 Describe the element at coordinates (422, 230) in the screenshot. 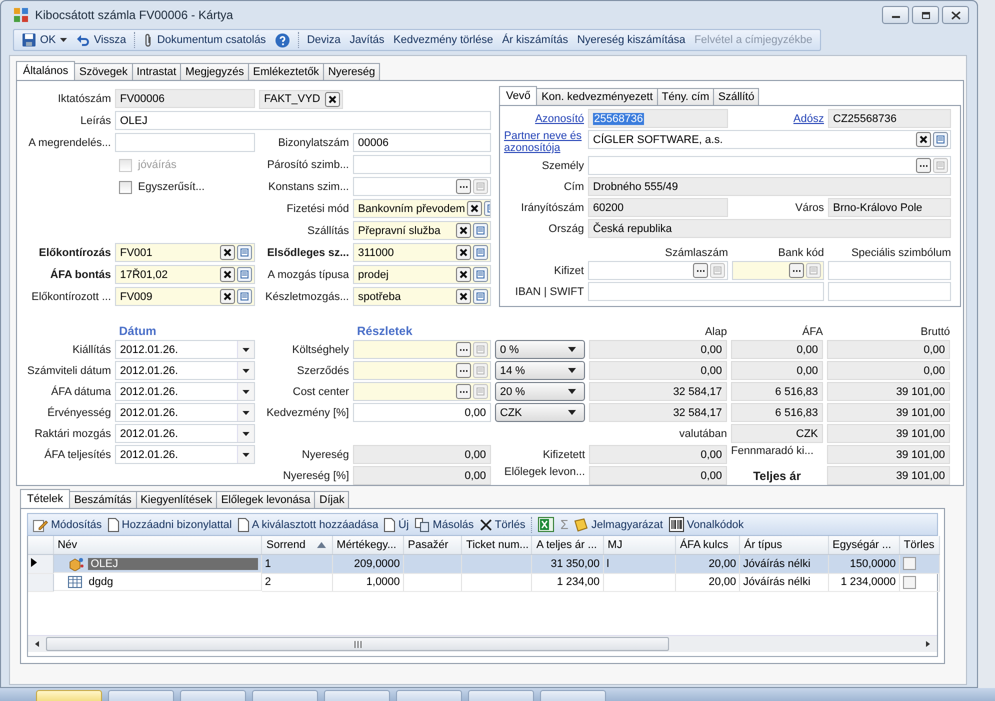

I see `text-field: Přepravní služba` at that location.